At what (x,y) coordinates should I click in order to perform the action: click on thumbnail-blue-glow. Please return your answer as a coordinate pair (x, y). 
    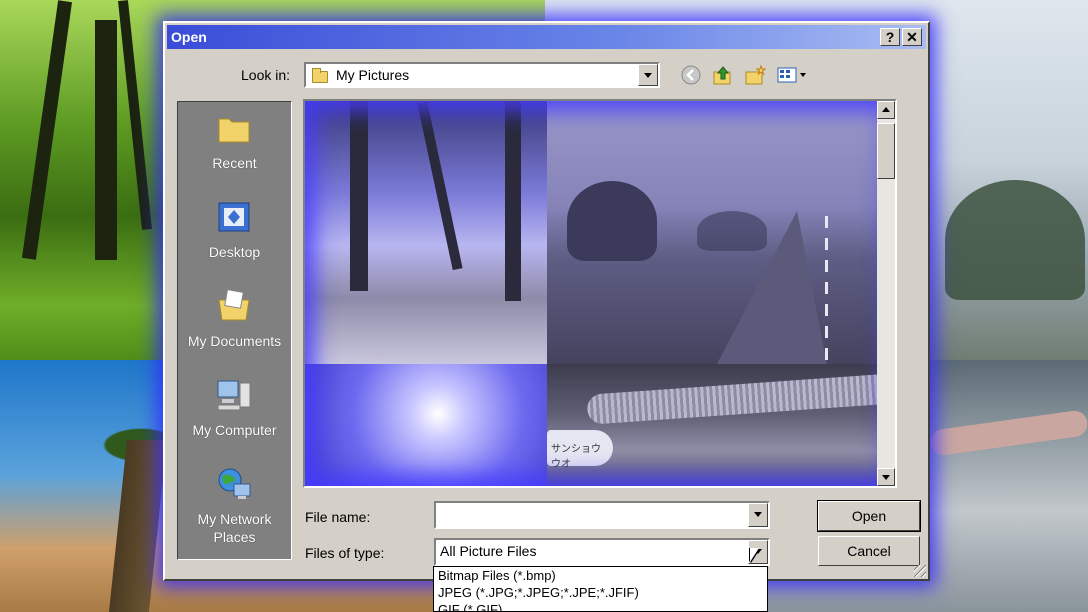
    Looking at the image, I should click on (426, 425).